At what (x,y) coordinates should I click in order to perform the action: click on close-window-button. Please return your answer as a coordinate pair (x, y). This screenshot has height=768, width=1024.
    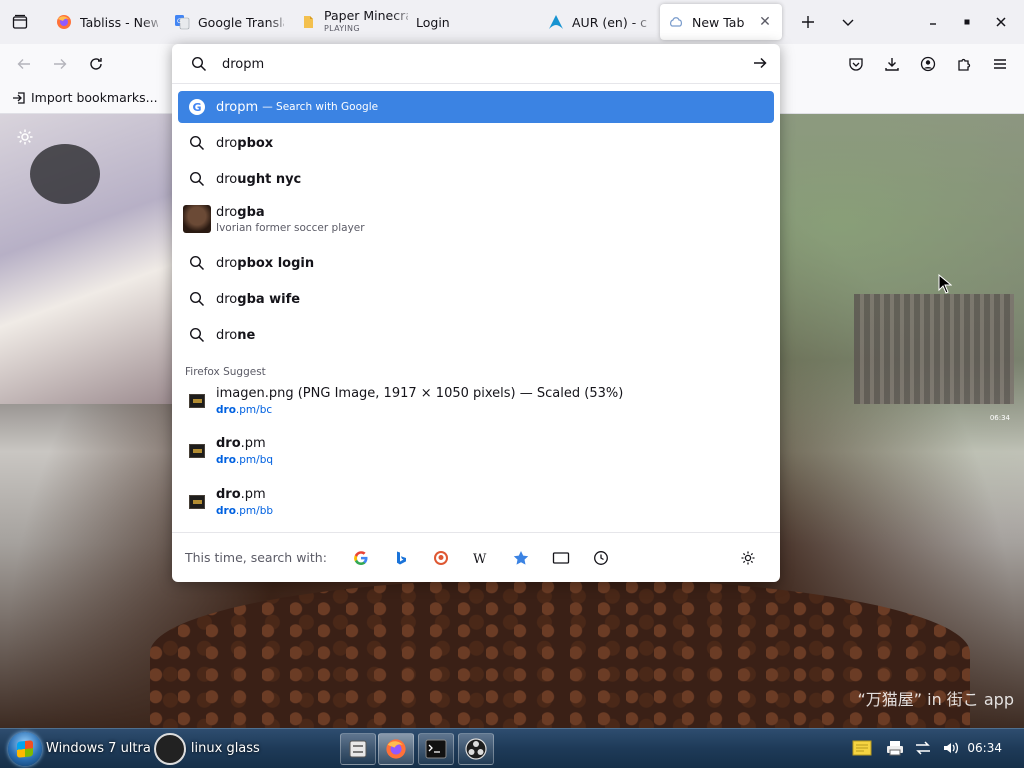
    Looking at the image, I should click on (1001, 22).